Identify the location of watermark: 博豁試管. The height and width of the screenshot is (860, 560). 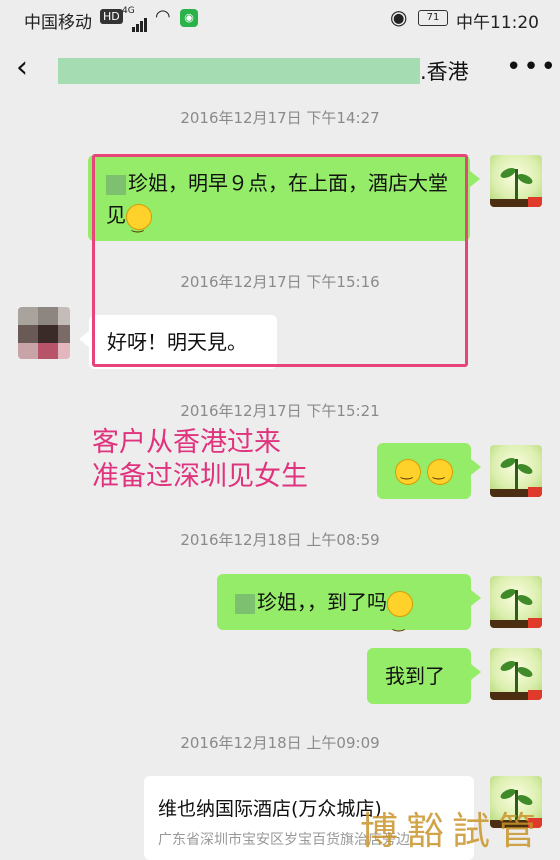
(452, 831).